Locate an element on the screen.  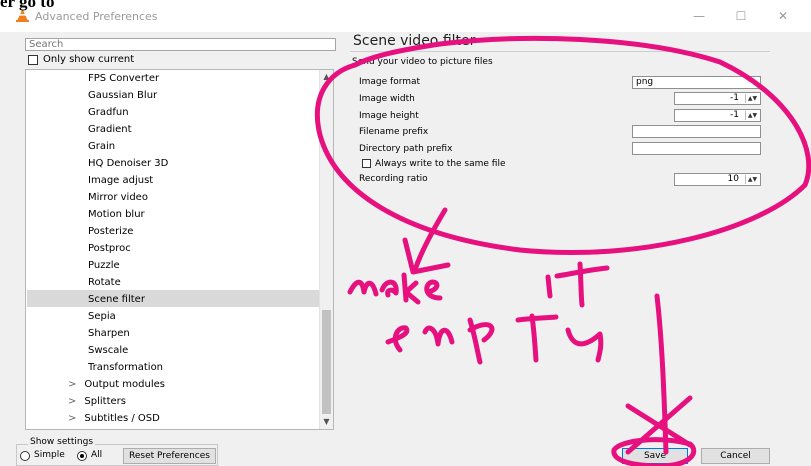
annotation-scribble-empty is located at coordinates (494, 339).